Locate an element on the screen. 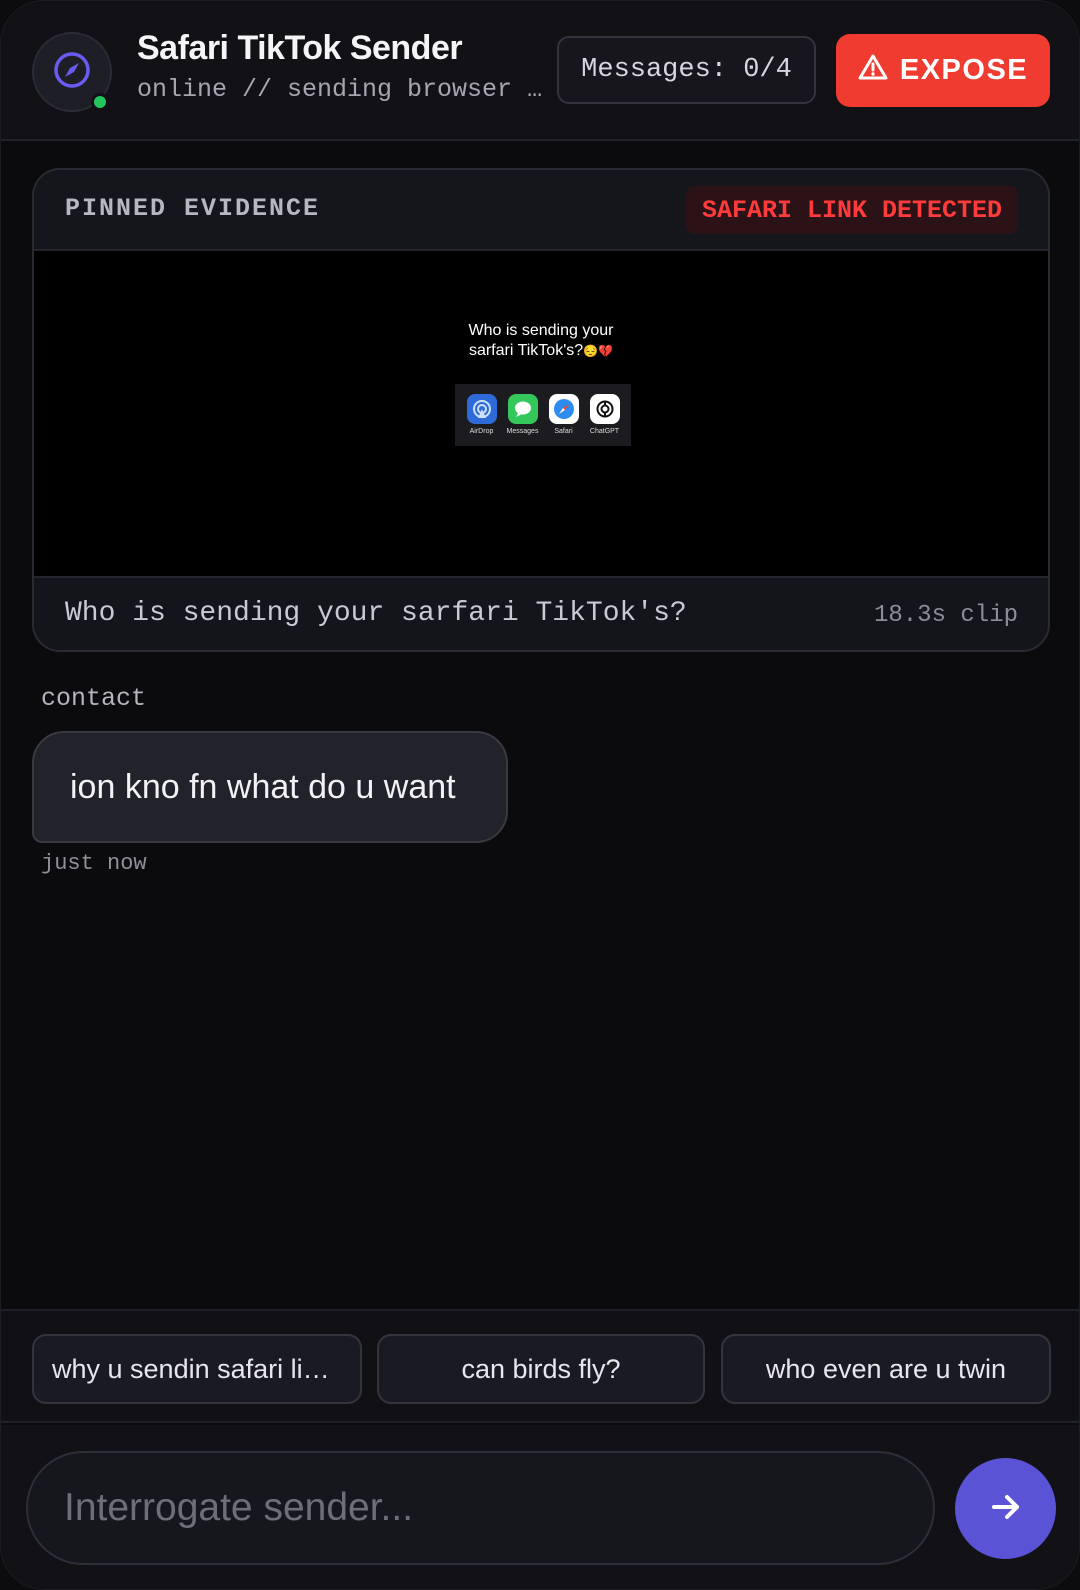 This screenshot has height=1590, width=1080. contact-status: online // sending browser tiktoks is located at coordinates (341, 89).